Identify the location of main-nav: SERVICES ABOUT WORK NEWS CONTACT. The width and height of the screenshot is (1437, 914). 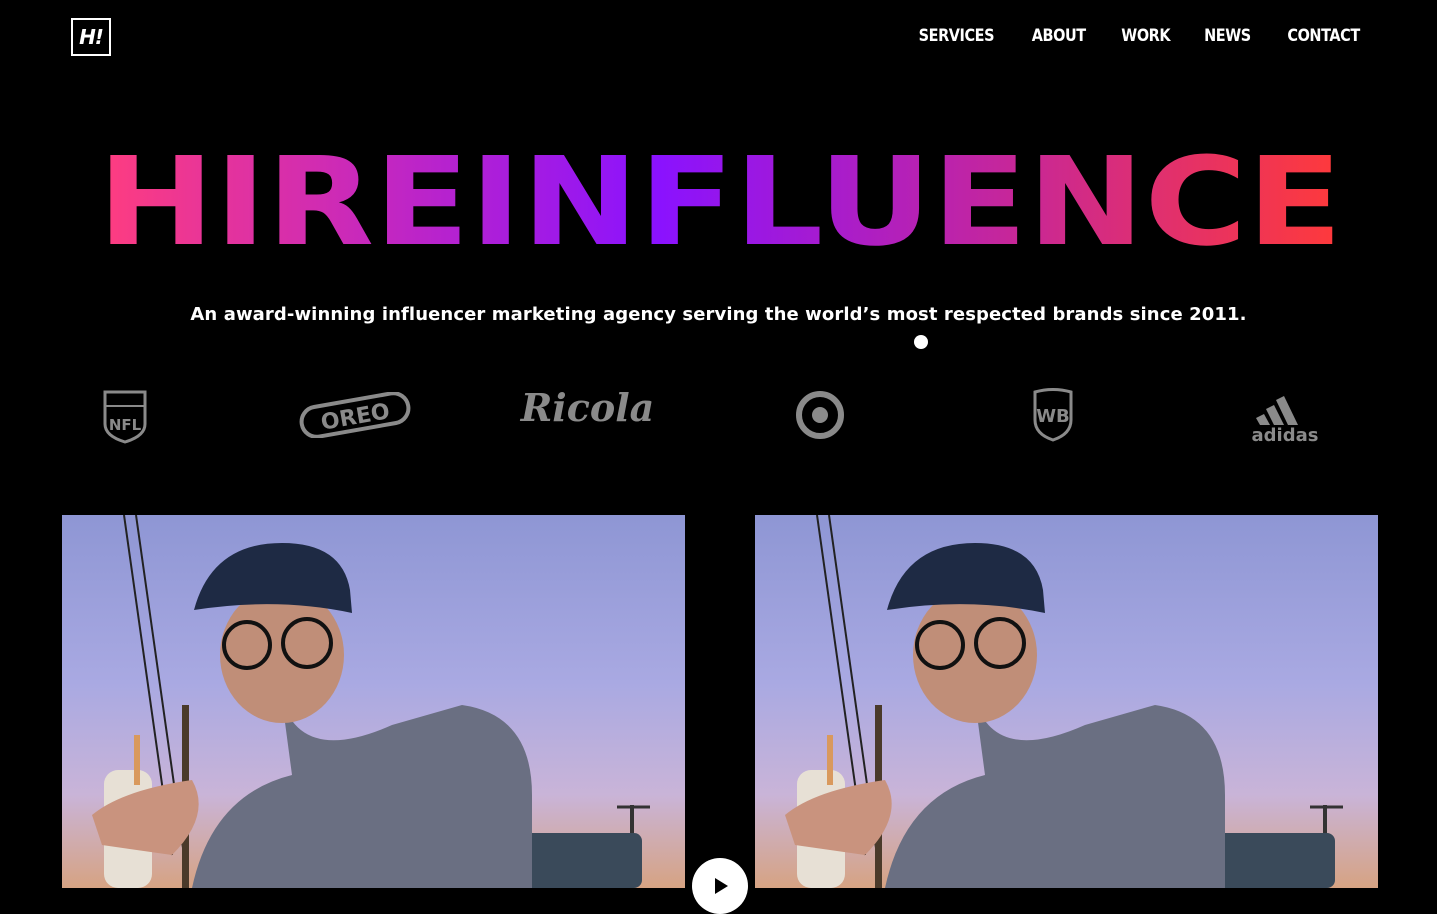
(1139, 36).